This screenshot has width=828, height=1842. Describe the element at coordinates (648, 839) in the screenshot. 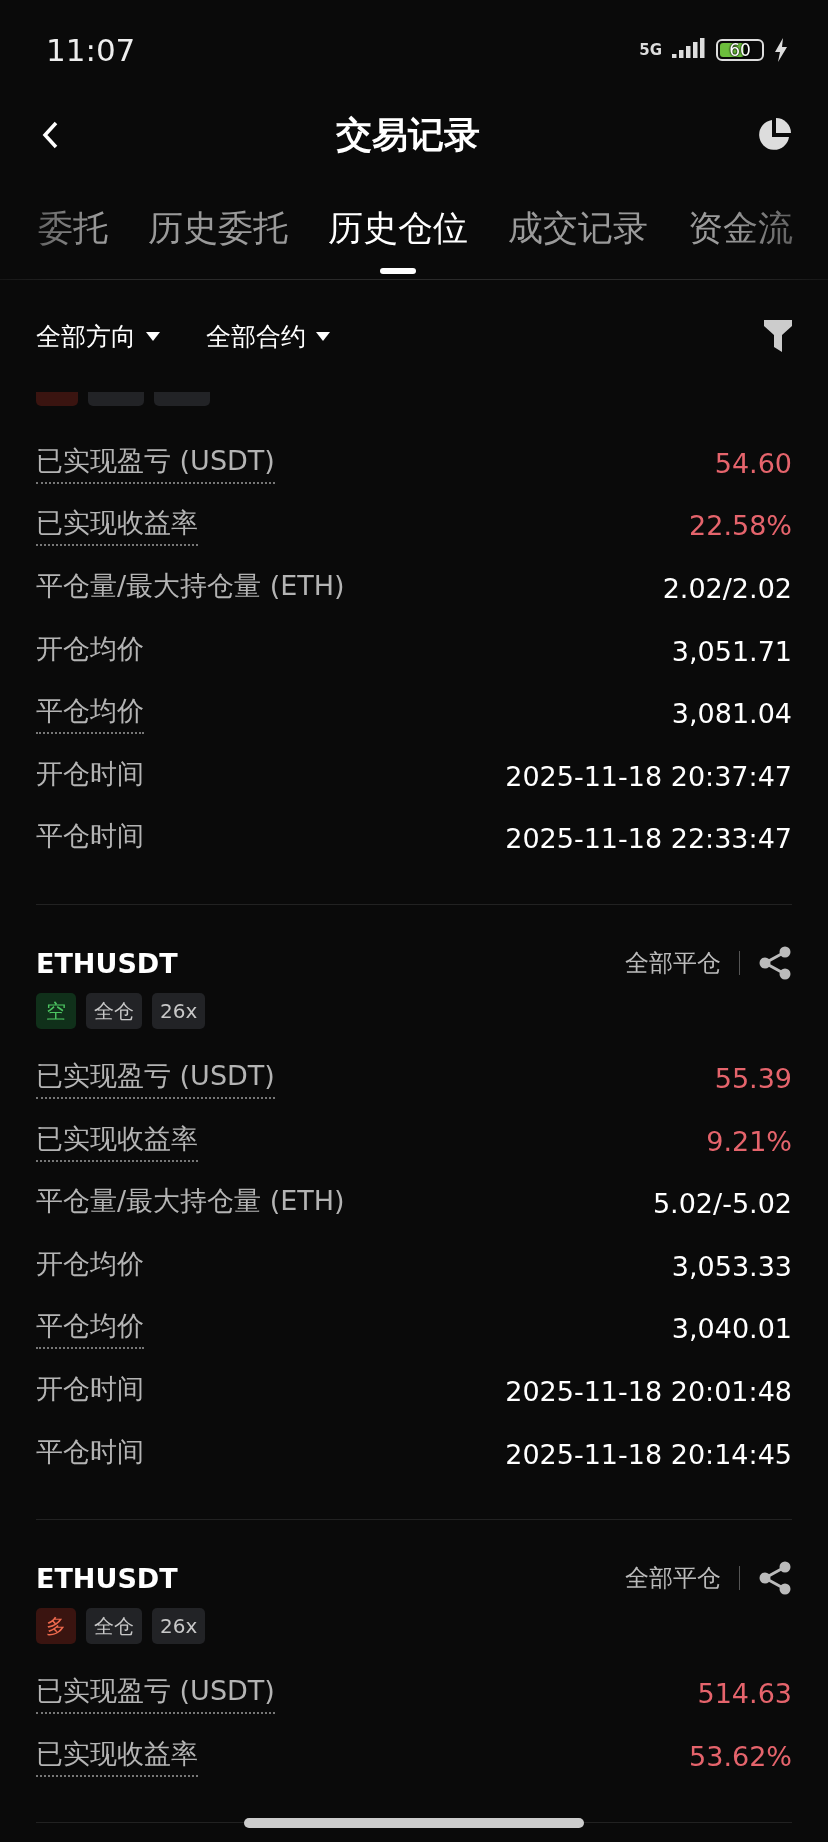

I see `field-value: 2025-11-18 22:33:47` at that location.